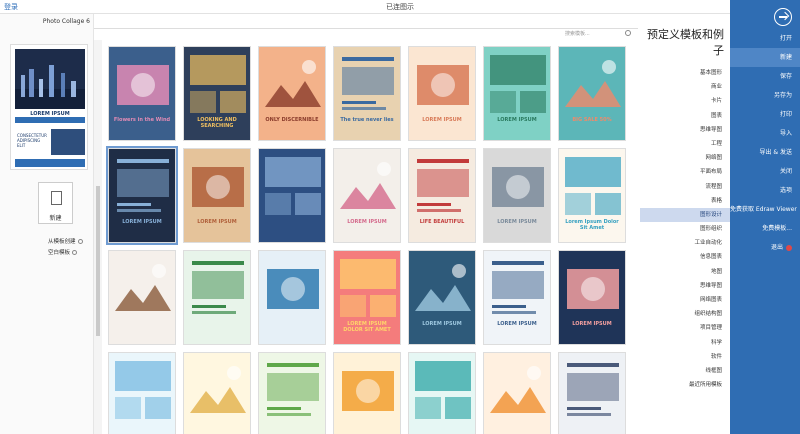  I want to click on template-thumbnail: ONLY DISCERNIBLE, so click(292, 93).